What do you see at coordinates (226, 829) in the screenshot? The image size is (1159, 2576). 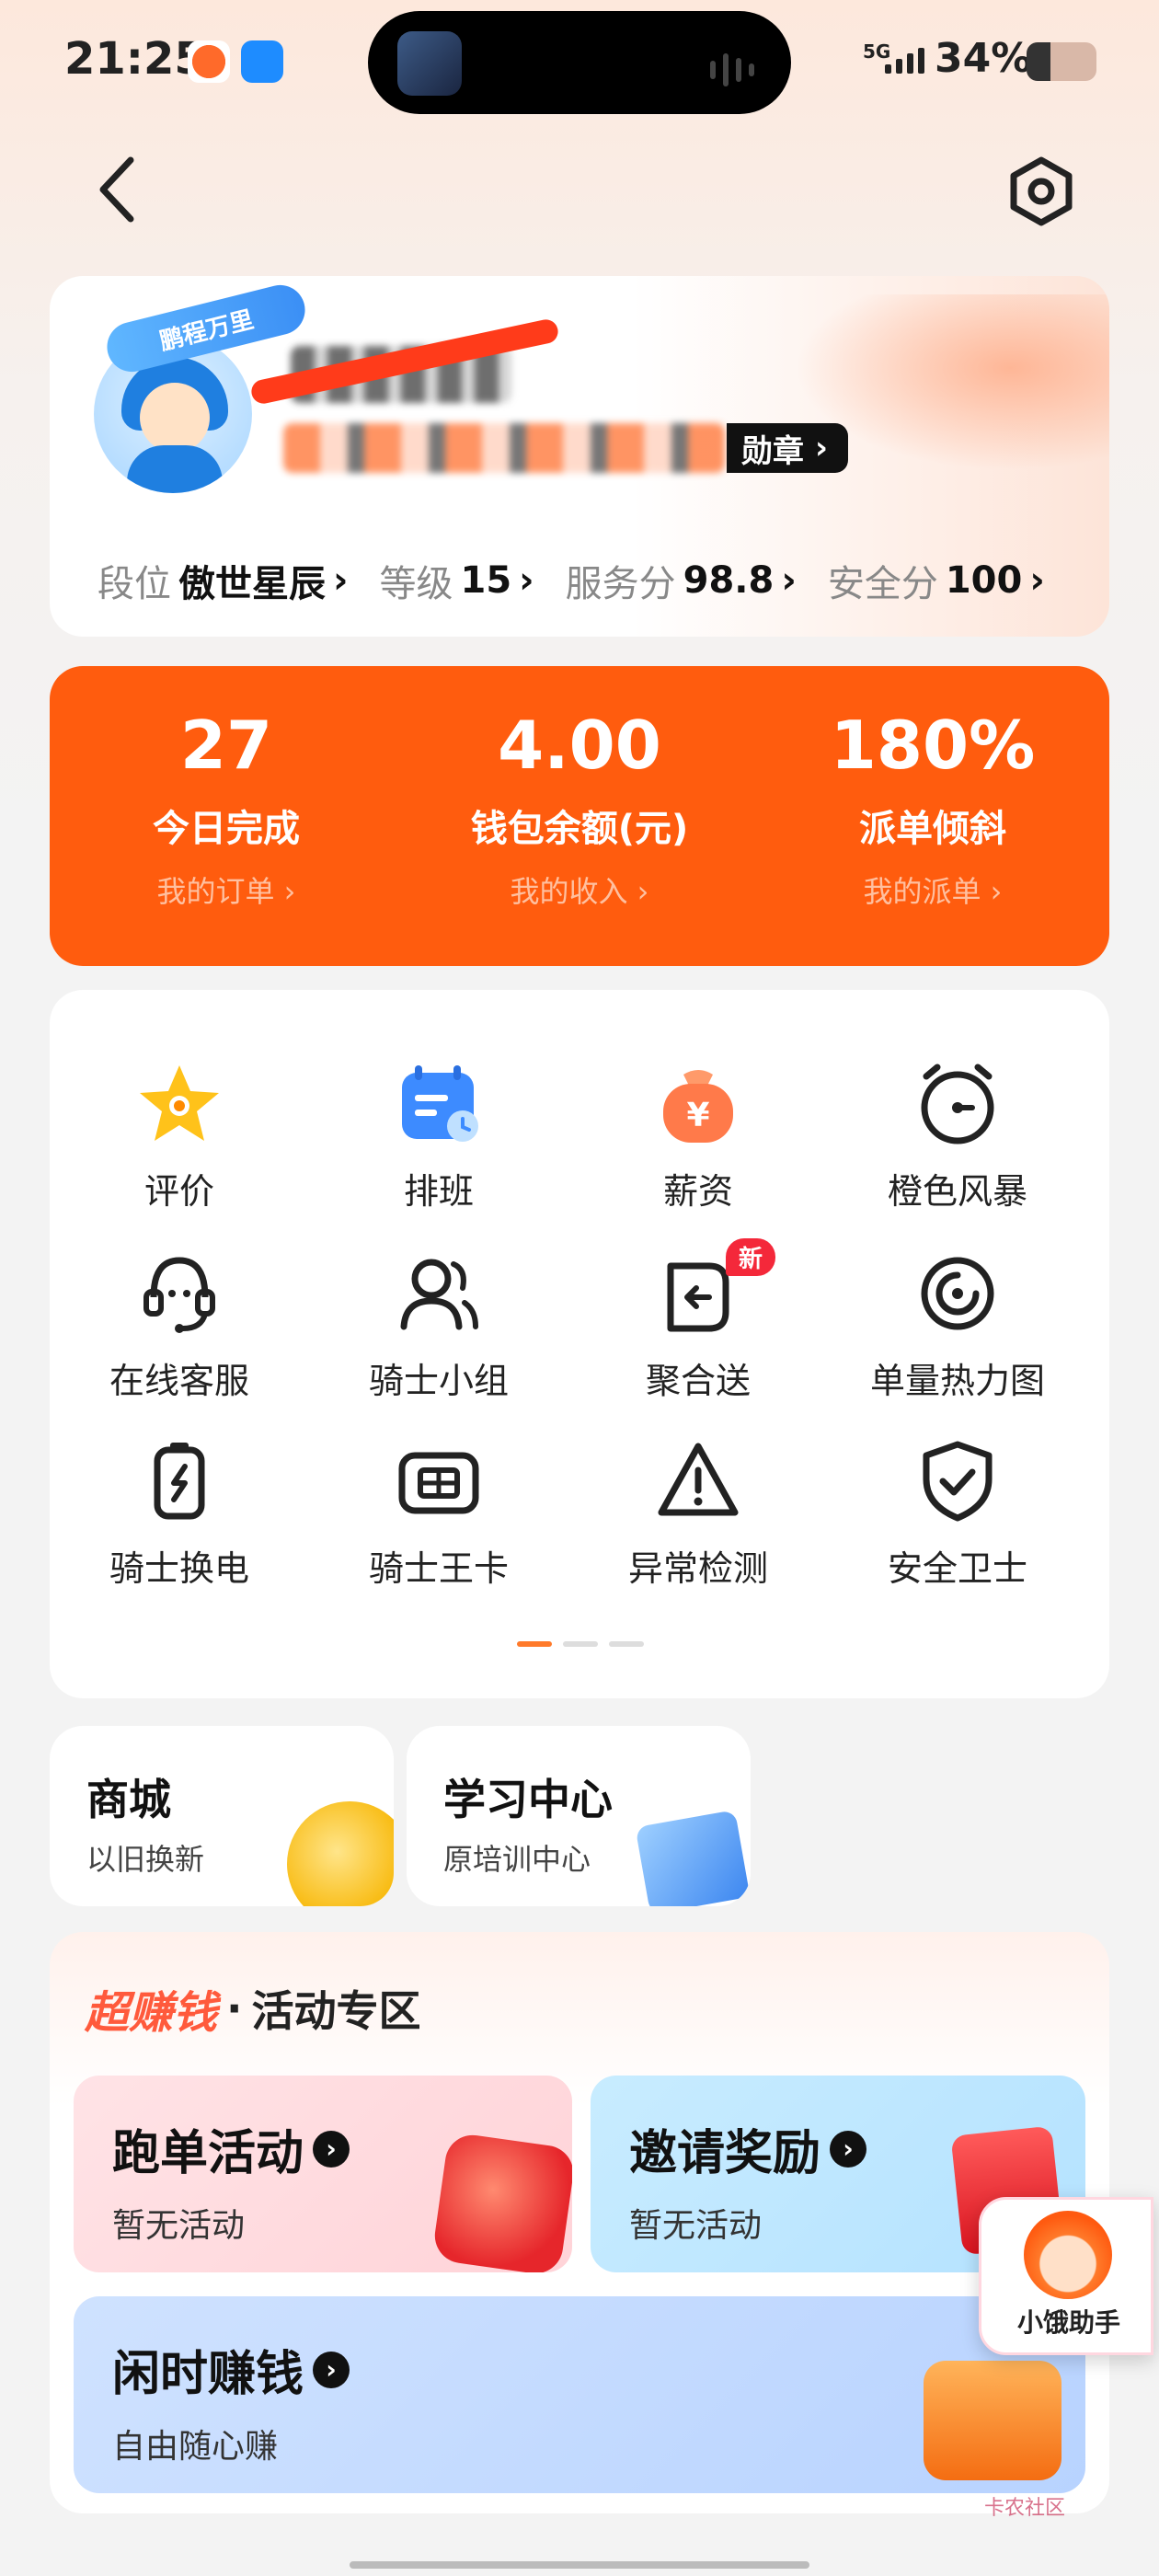 I see `summary-label: 今日完成` at bounding box center [226, 829].